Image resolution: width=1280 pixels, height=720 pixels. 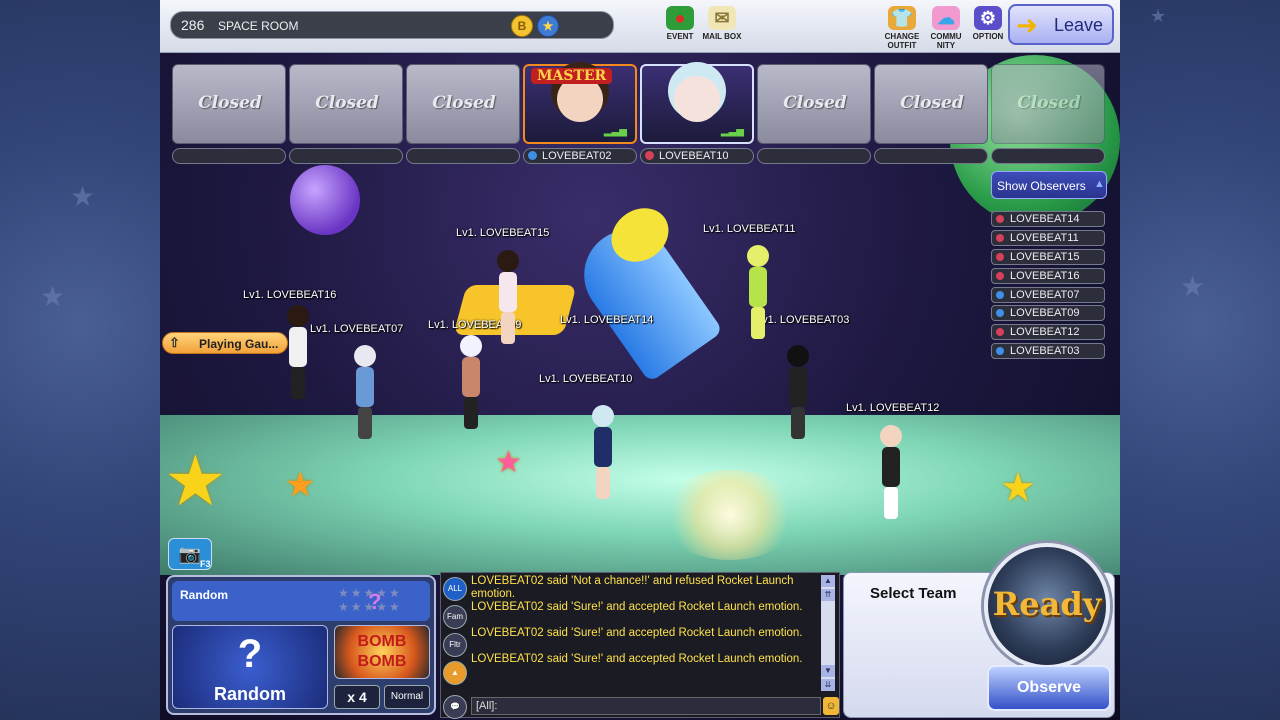 What do you see at coordinates (548, 26) in the screenshot?
I see `star-coin-icon: ★` at bounding box center [548, 26].